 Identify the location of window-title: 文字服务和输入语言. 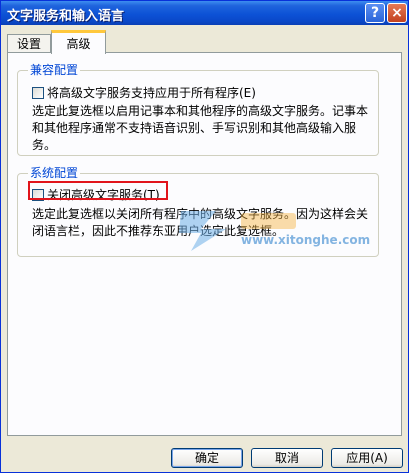
(66, 16).